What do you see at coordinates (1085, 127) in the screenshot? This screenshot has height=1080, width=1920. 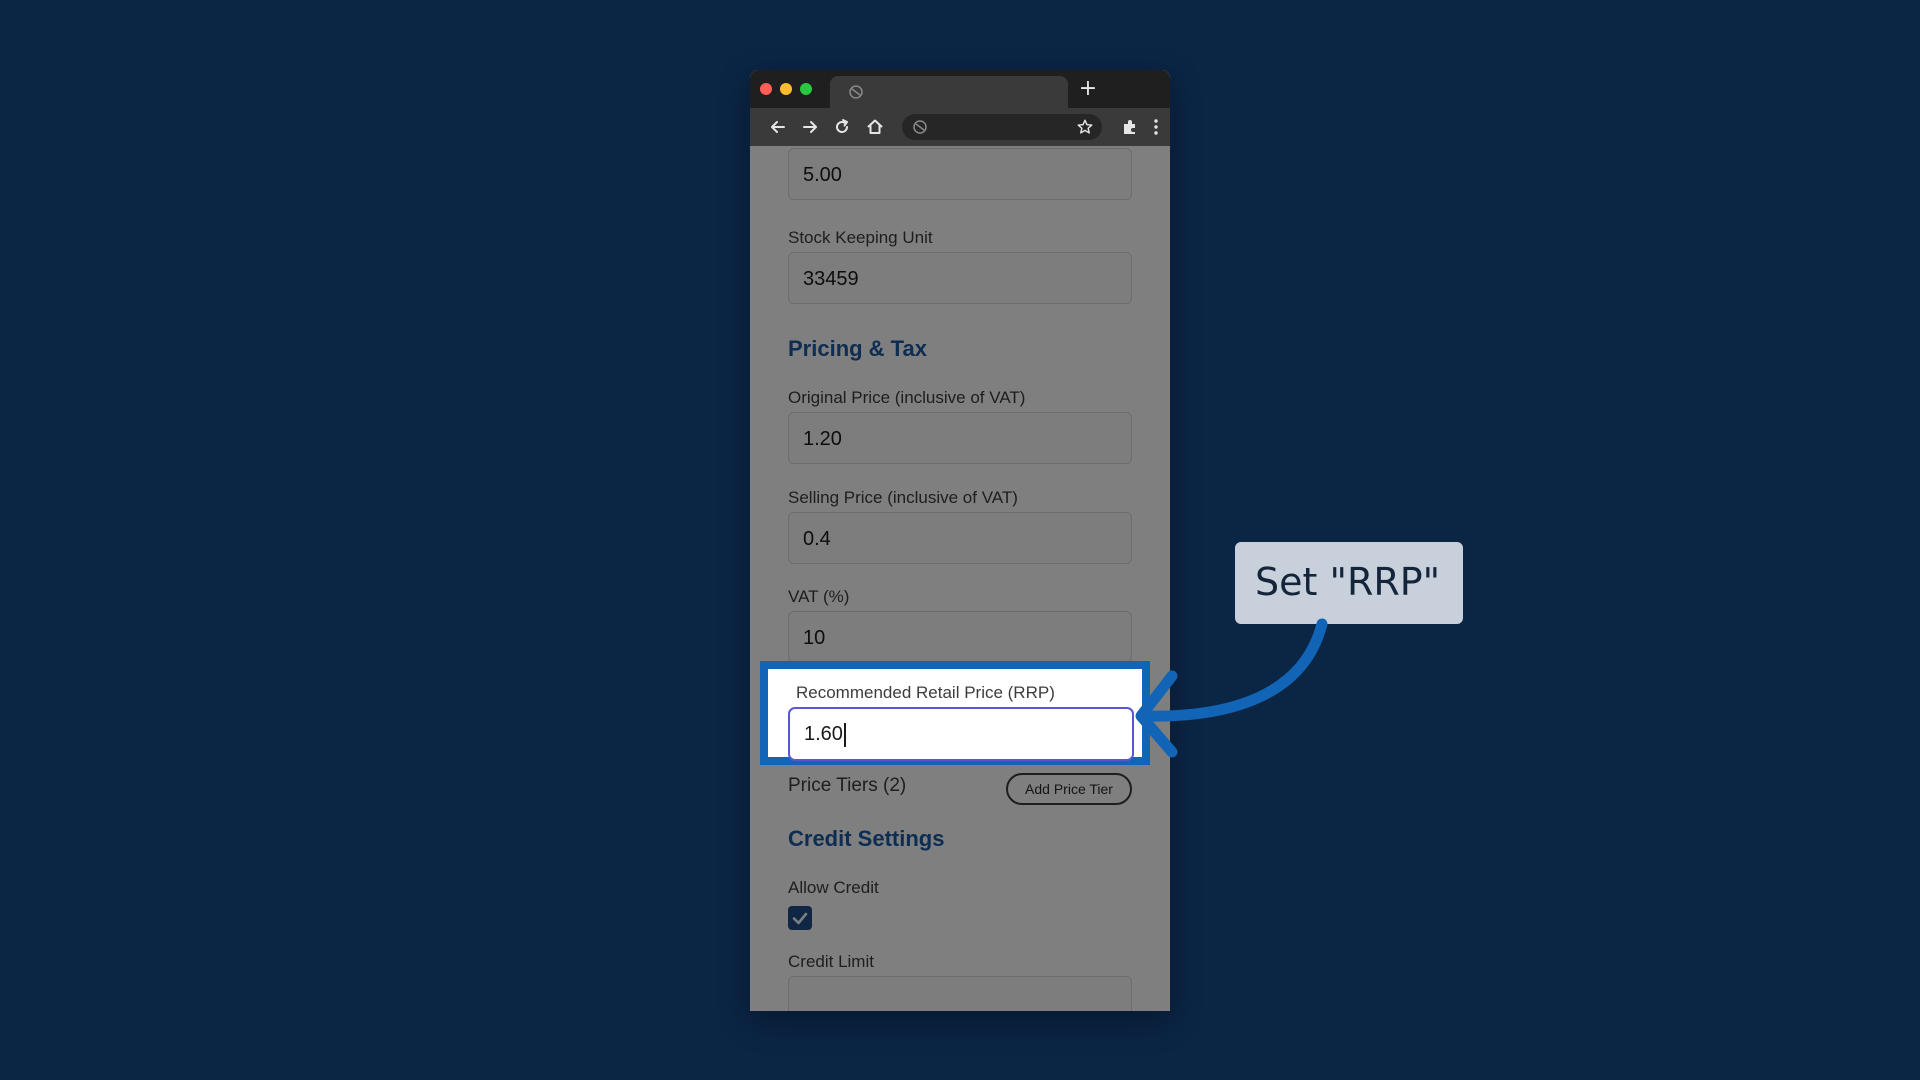 I see `star-icon` at bounding box center [1085, 127].